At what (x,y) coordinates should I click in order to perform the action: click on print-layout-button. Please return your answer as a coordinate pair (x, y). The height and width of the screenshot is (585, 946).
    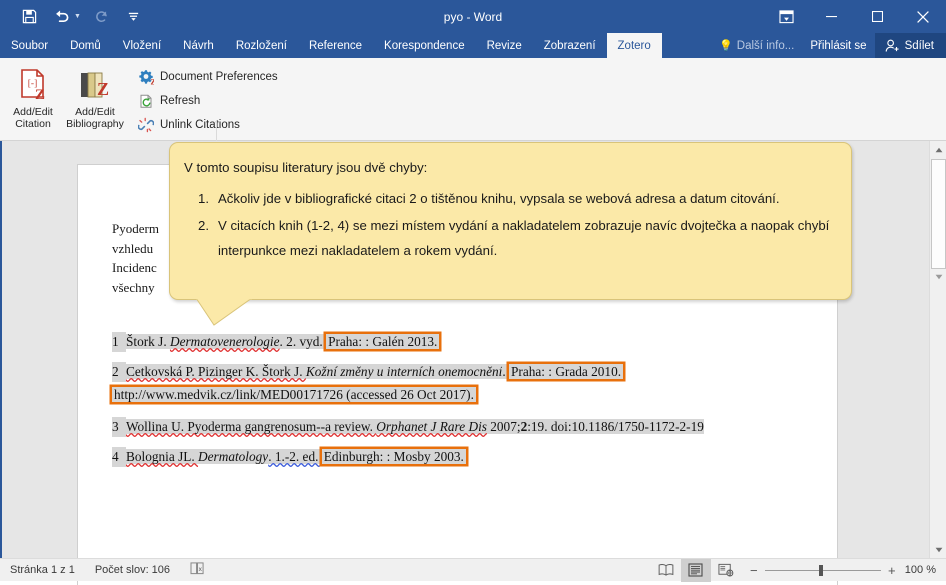
    Looking at the image, I should click on (695, 570).